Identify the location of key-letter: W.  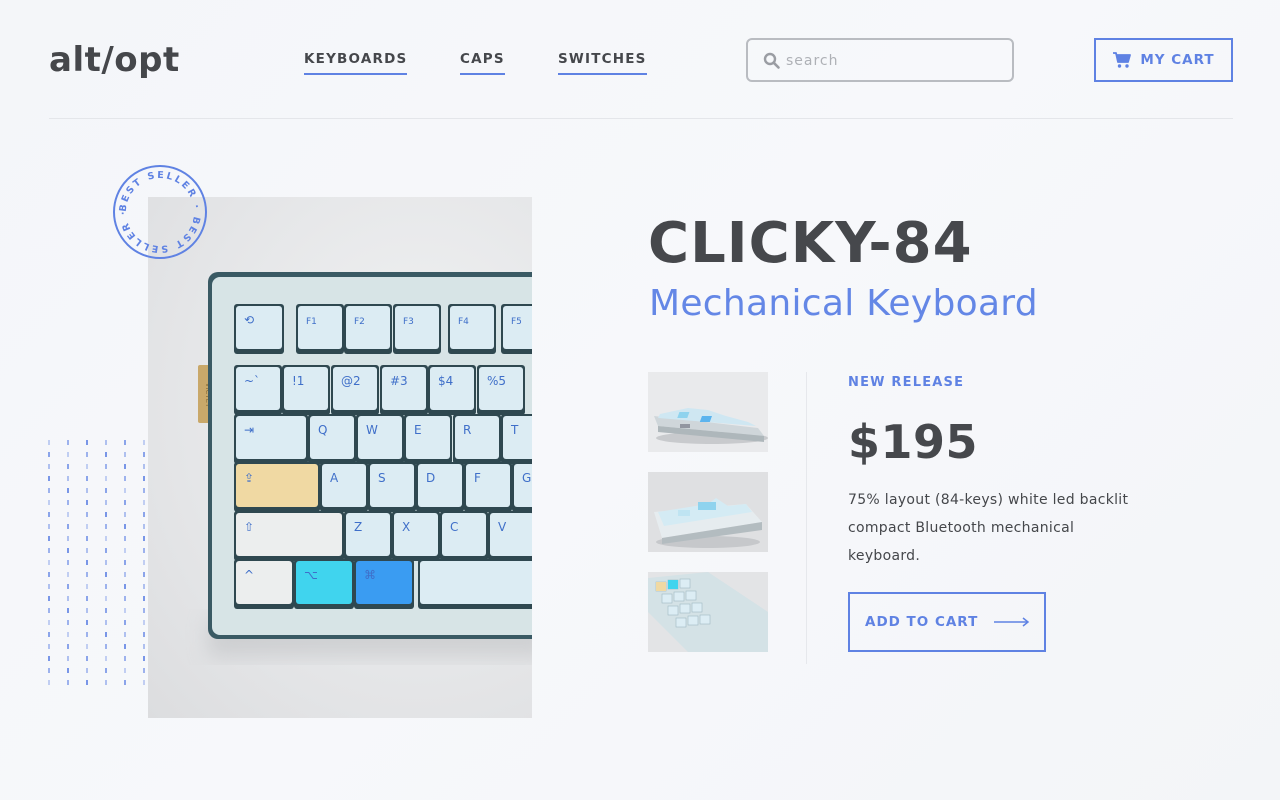
(380, 439).